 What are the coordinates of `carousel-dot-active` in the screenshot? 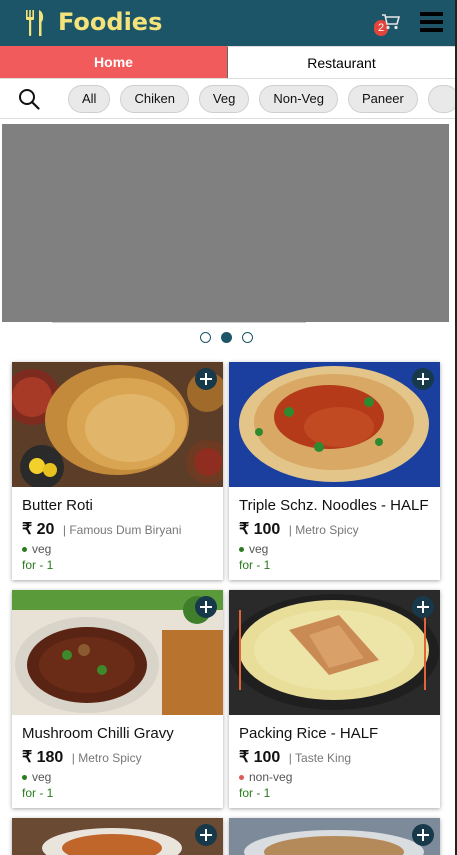 It's located at (226, 337).